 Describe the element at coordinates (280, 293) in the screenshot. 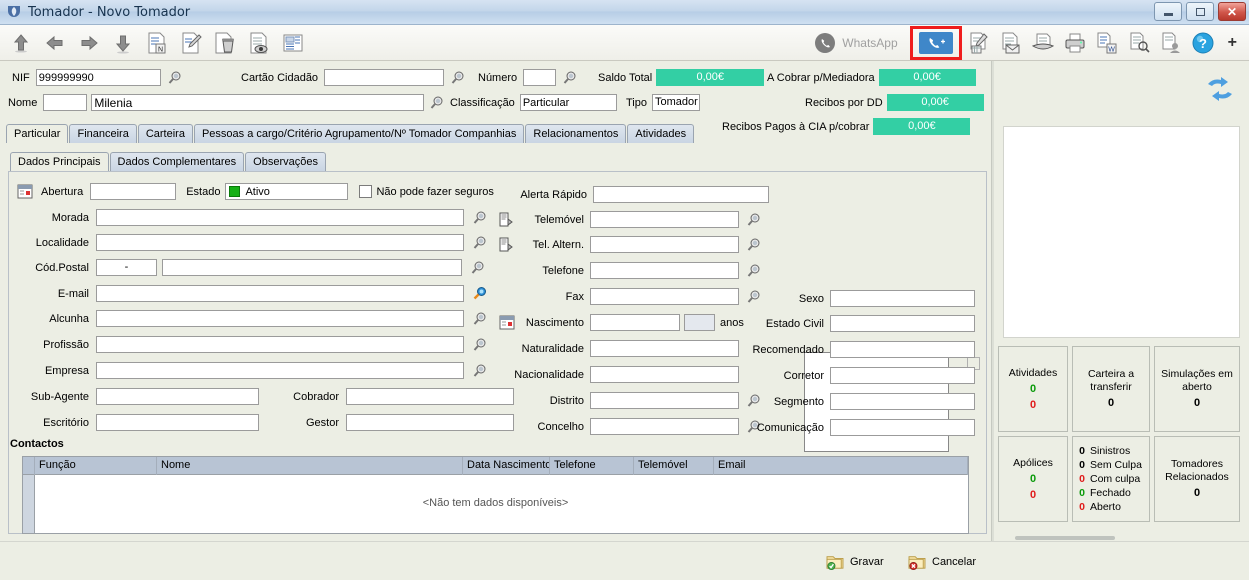

I see `email-input` at that location.